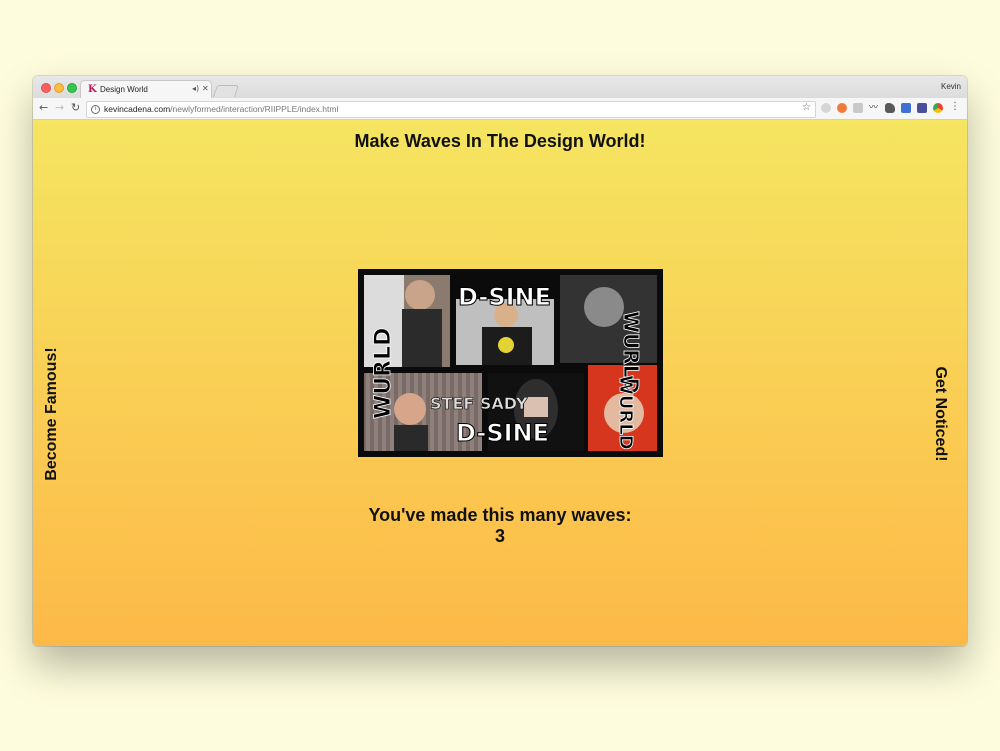 This screenshot has height=751, width=1000. What do you see at coordinates (72, 88) in the screenshot?
I see `zoom-window-button` at bounding box center [72, 88].